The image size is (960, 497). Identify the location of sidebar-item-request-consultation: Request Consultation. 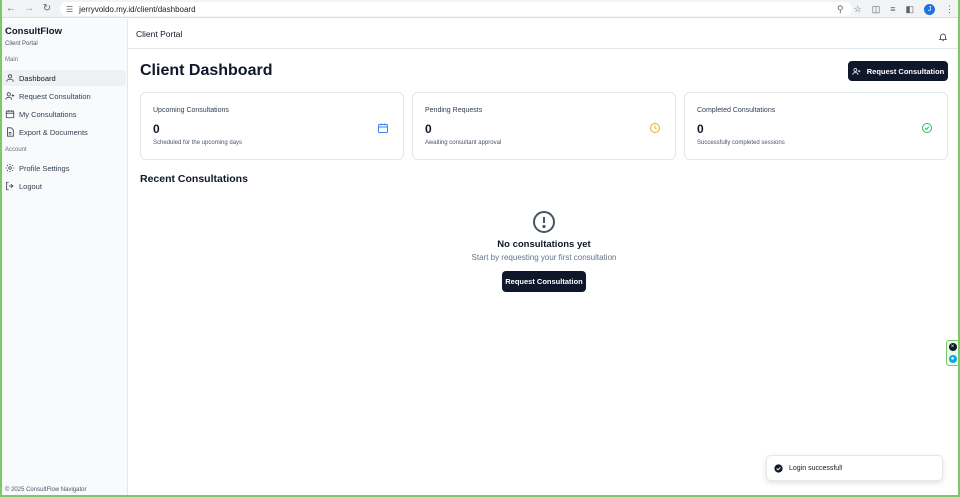
(64, 96).